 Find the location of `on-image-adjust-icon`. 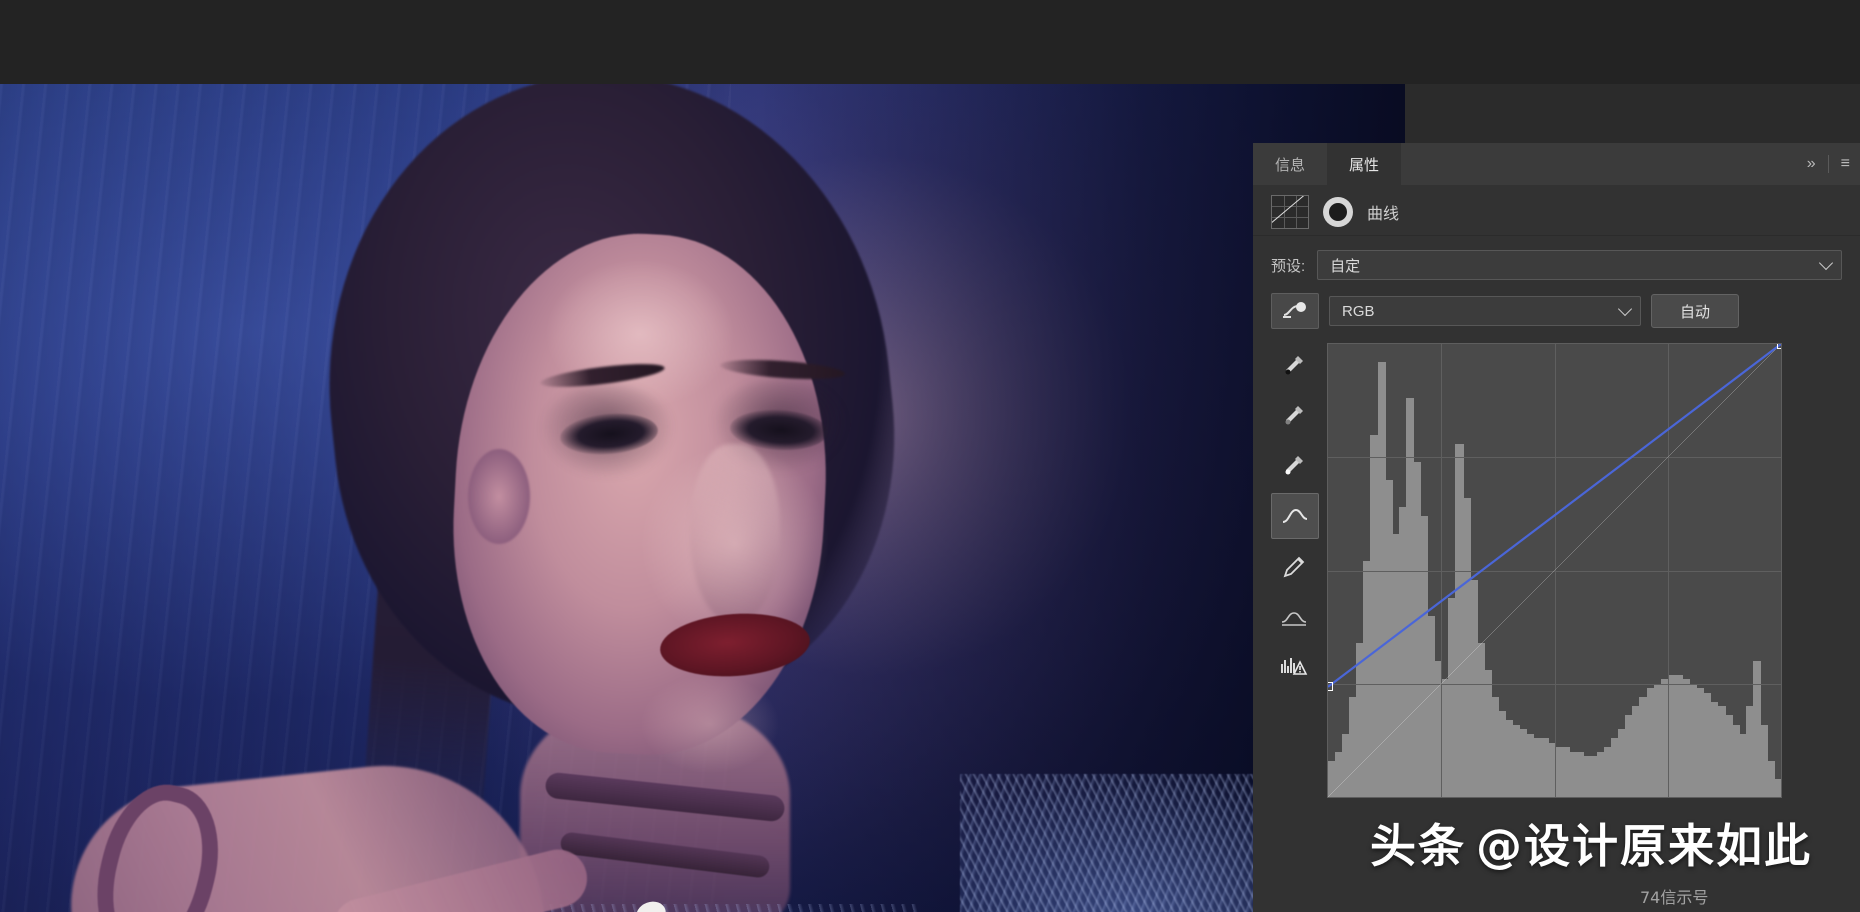

on-image-adjust-icon is located at coordinates (1295, 311).